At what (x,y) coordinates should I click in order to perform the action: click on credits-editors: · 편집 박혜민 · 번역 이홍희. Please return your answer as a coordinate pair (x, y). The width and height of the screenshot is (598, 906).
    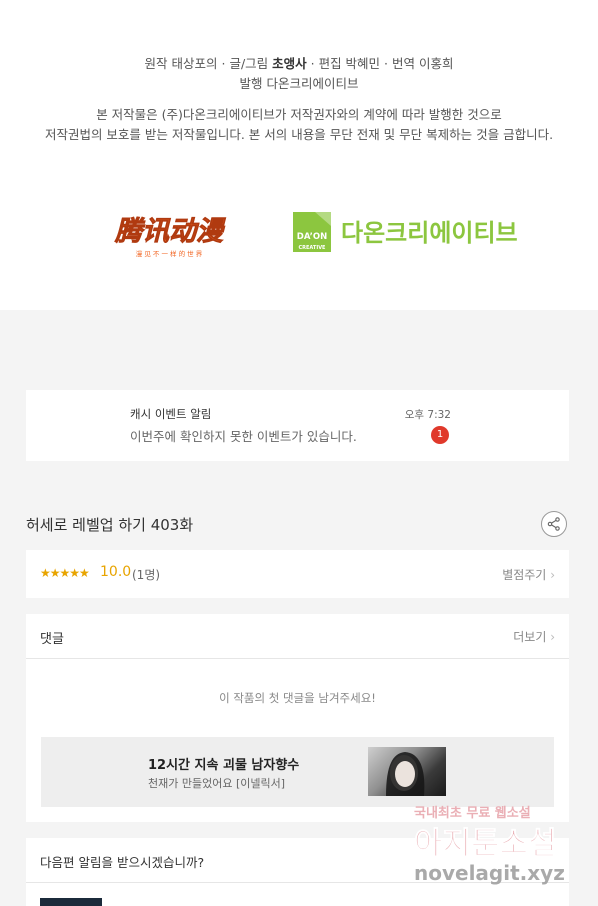
    Looking at the image, I should click on (380, 63).